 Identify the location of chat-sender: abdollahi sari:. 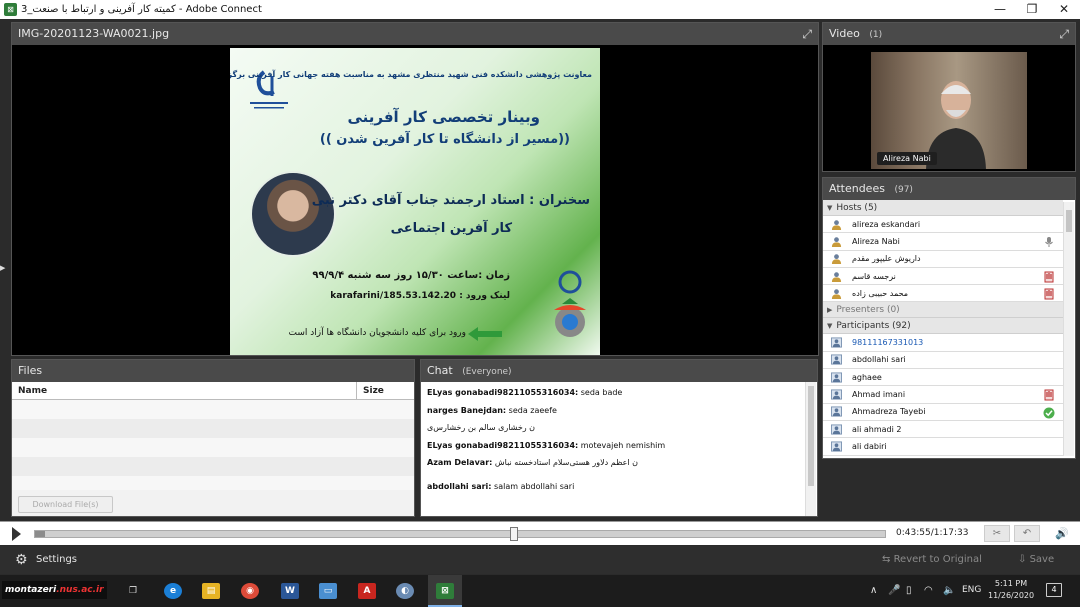
(459, 486).